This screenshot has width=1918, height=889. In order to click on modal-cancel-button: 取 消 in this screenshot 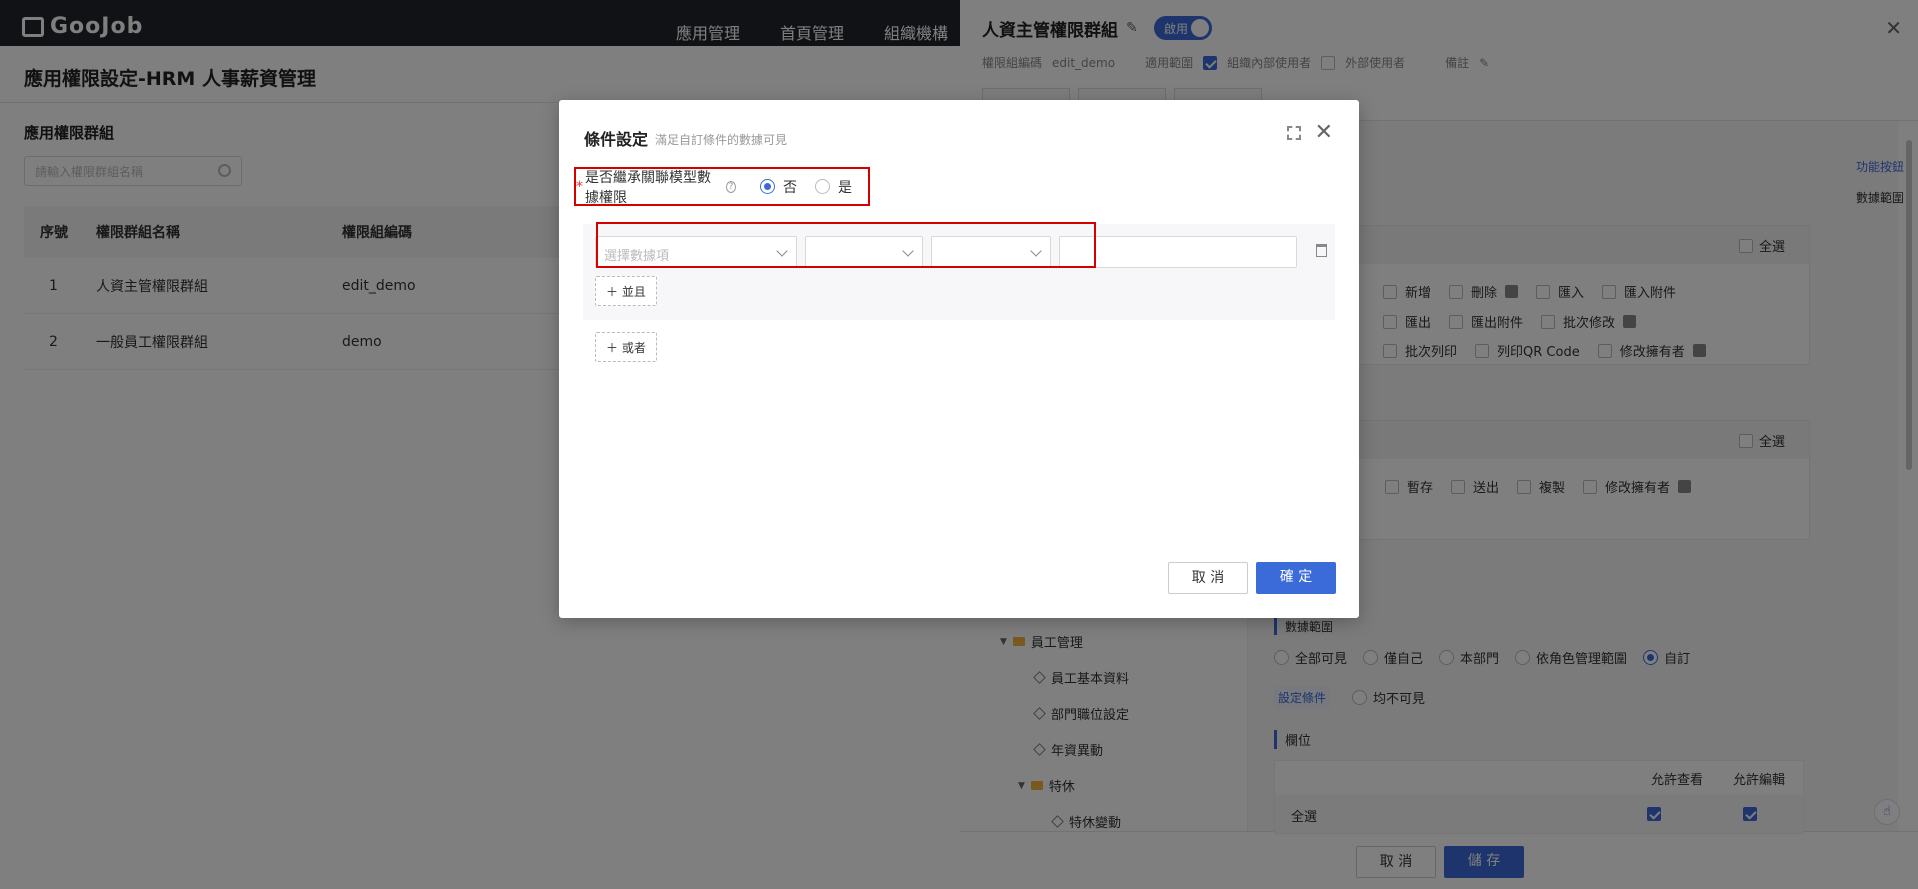, I will do `click(1208, 578)`.